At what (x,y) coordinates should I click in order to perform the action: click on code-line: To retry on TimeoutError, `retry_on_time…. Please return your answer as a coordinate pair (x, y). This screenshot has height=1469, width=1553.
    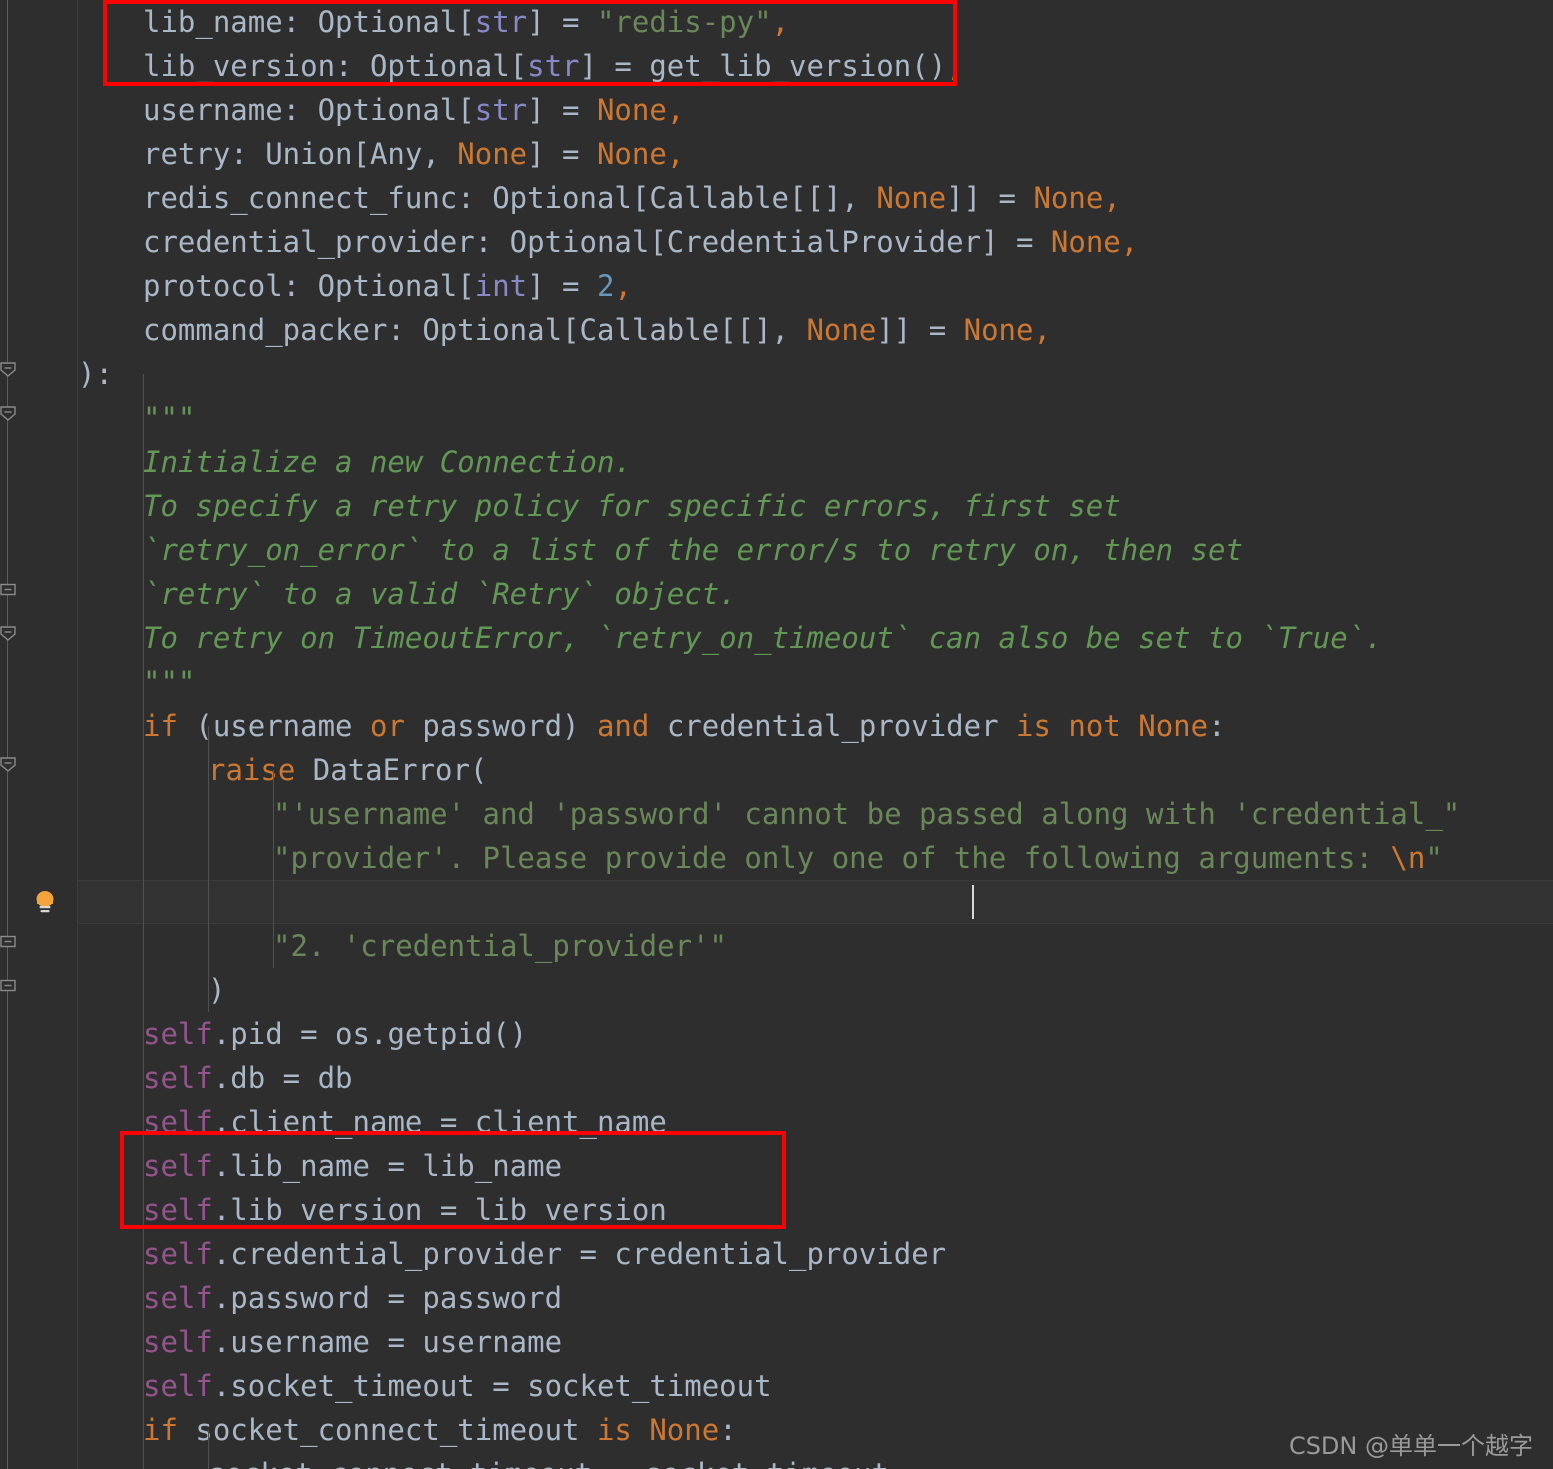
    Looking at the image, I should click on (763, 638).